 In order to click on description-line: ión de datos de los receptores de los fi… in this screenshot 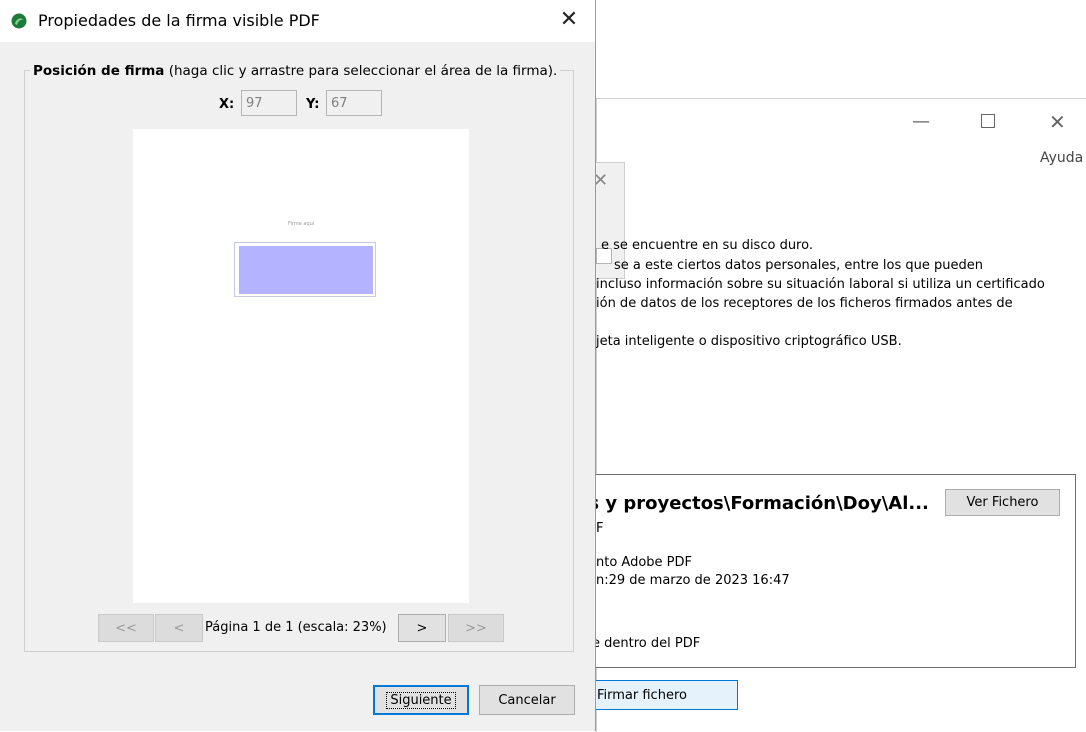, I will do `click(804, 303)`.